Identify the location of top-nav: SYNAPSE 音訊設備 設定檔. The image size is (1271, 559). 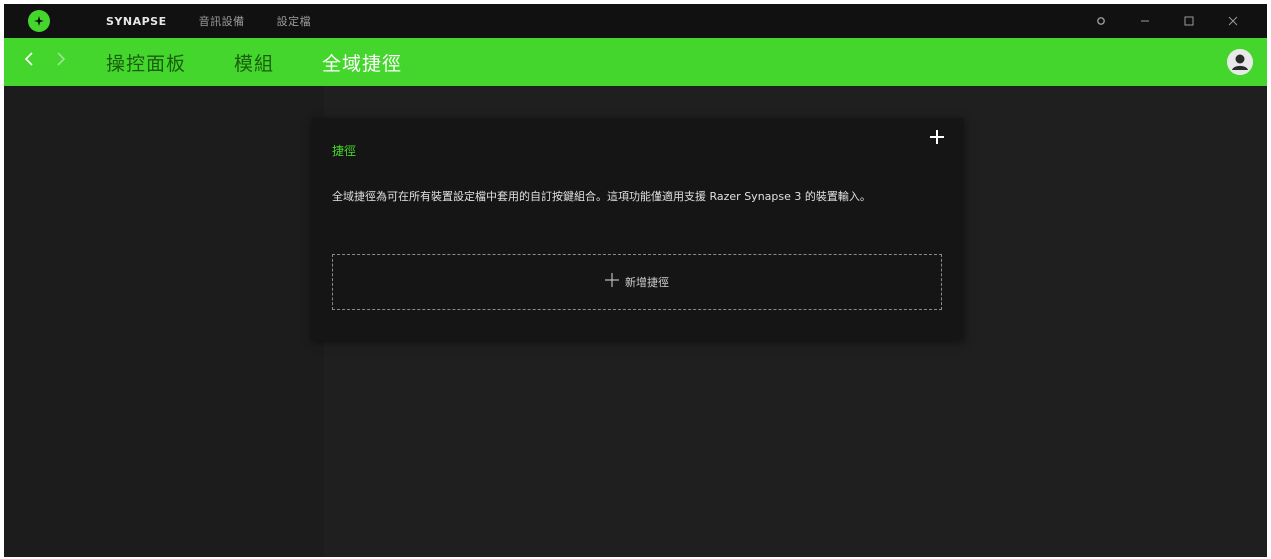
(224, 21).